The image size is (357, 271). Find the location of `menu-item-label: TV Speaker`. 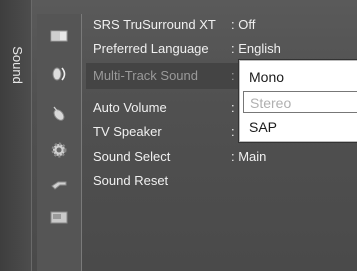

menu-item-label: TV Speaker is located at coordinates (127, 131).